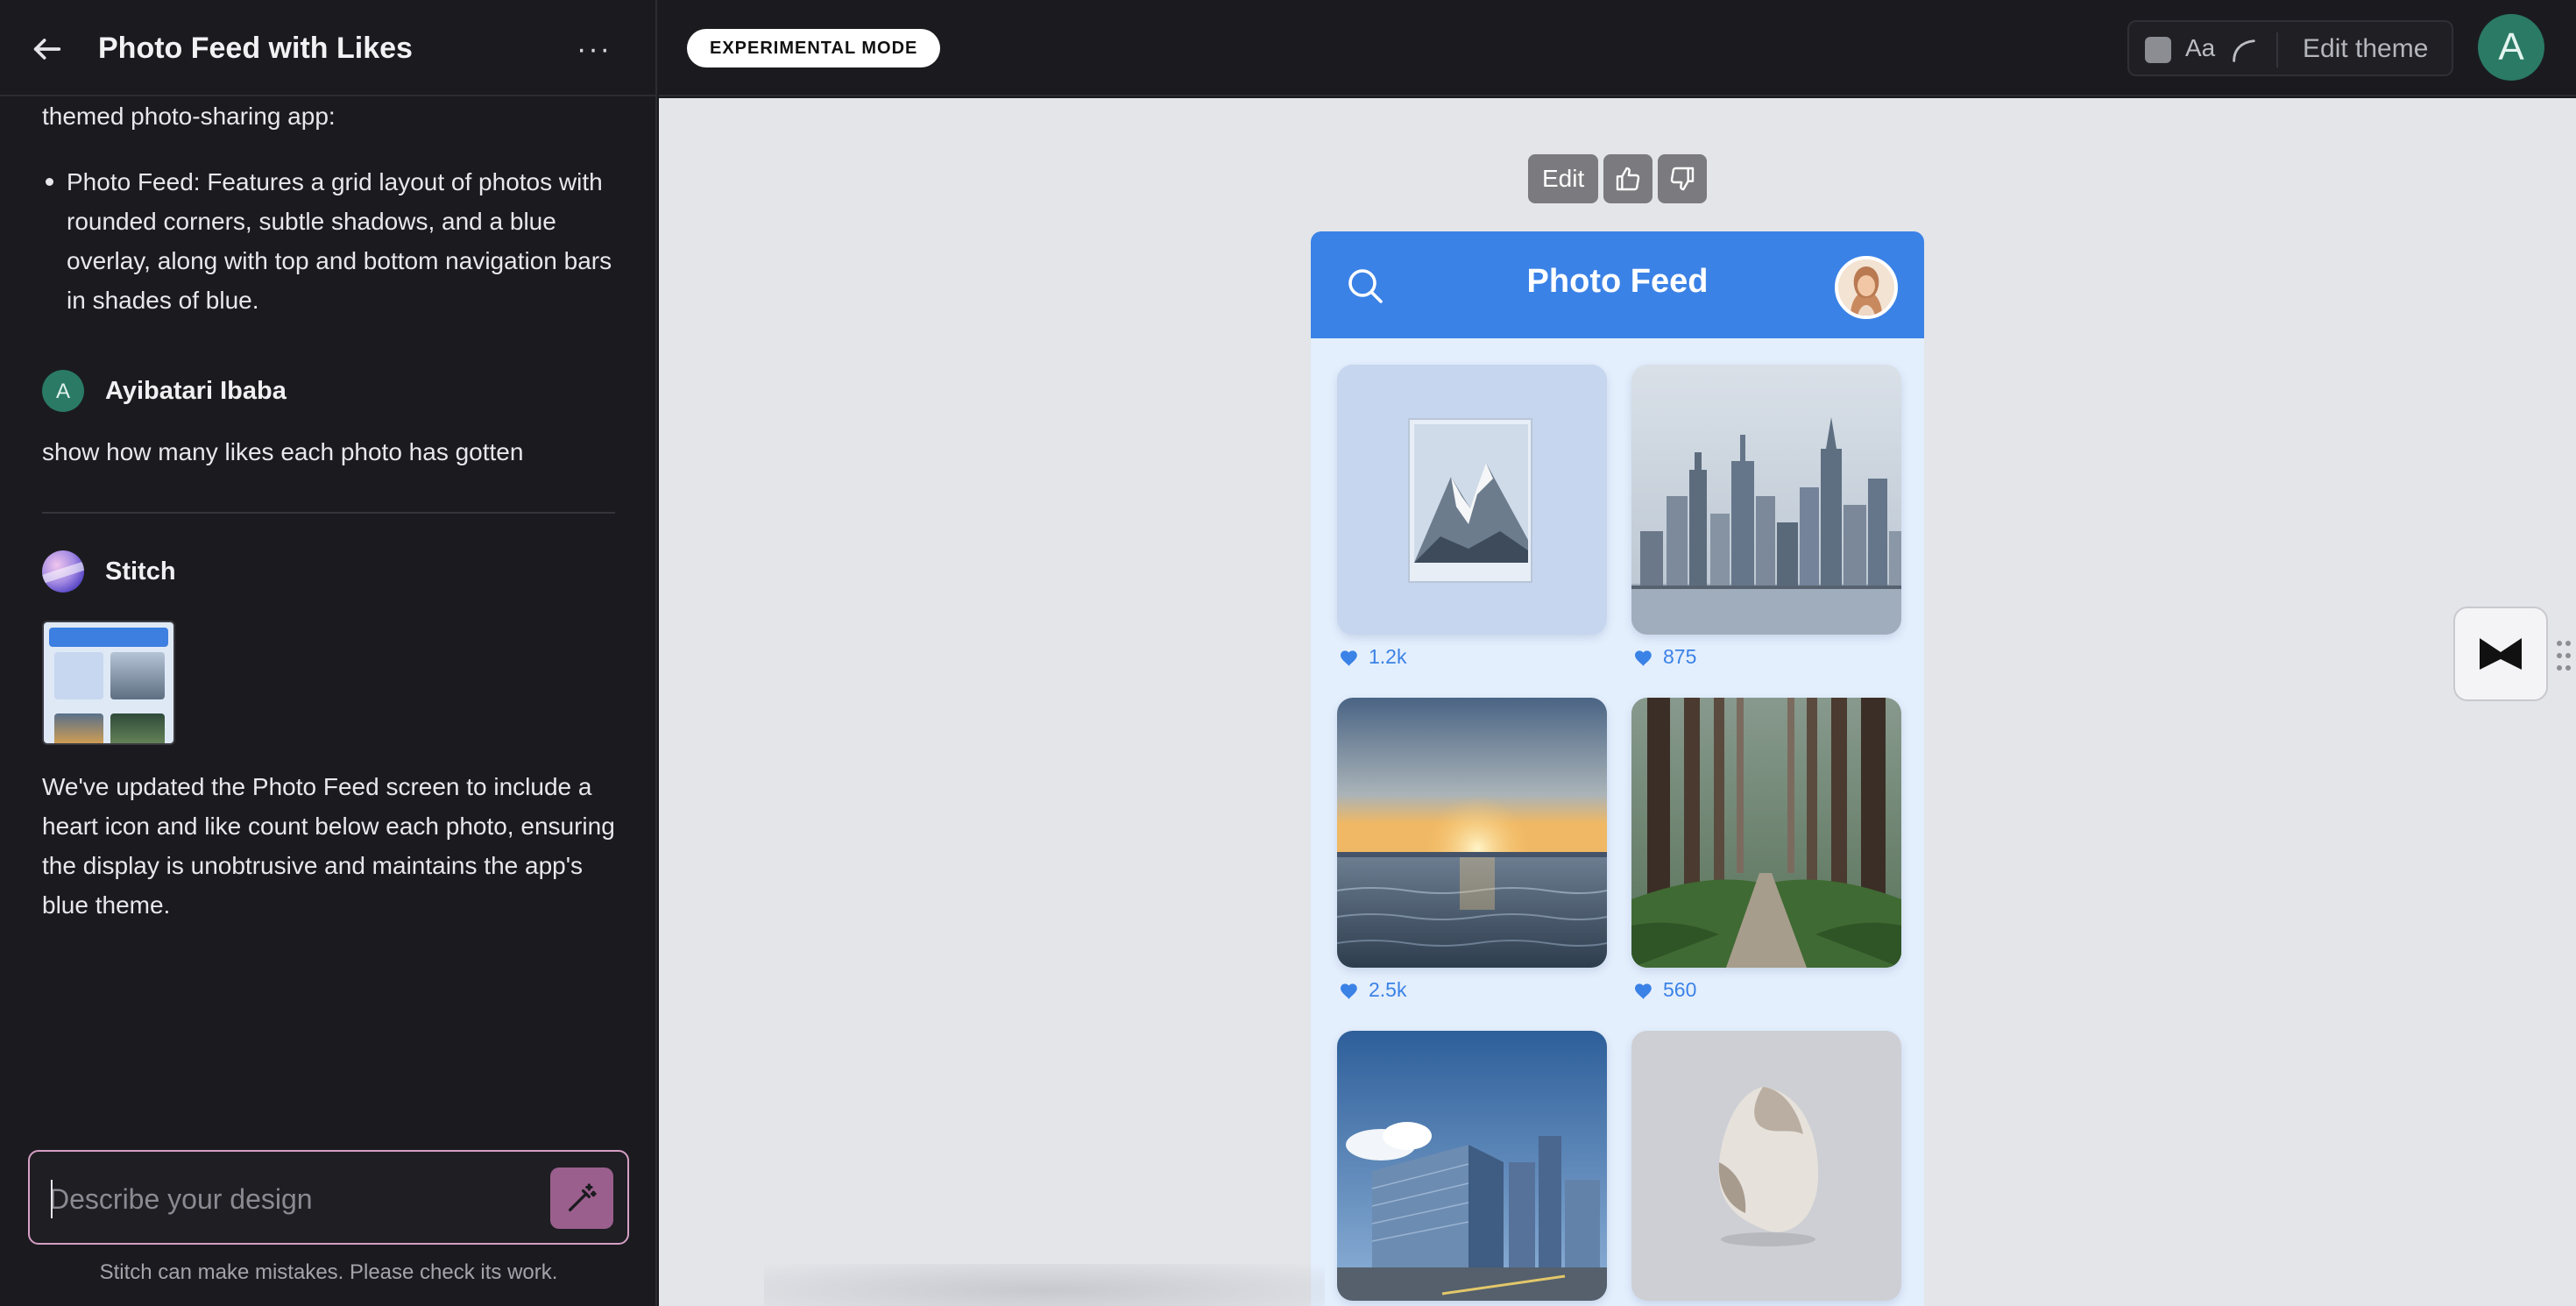 This screenshot has width=2576, height=1306. What do you see at coordinates (328, 513) in the screenshot?
I see `divider` at bounding box center [328, 513].